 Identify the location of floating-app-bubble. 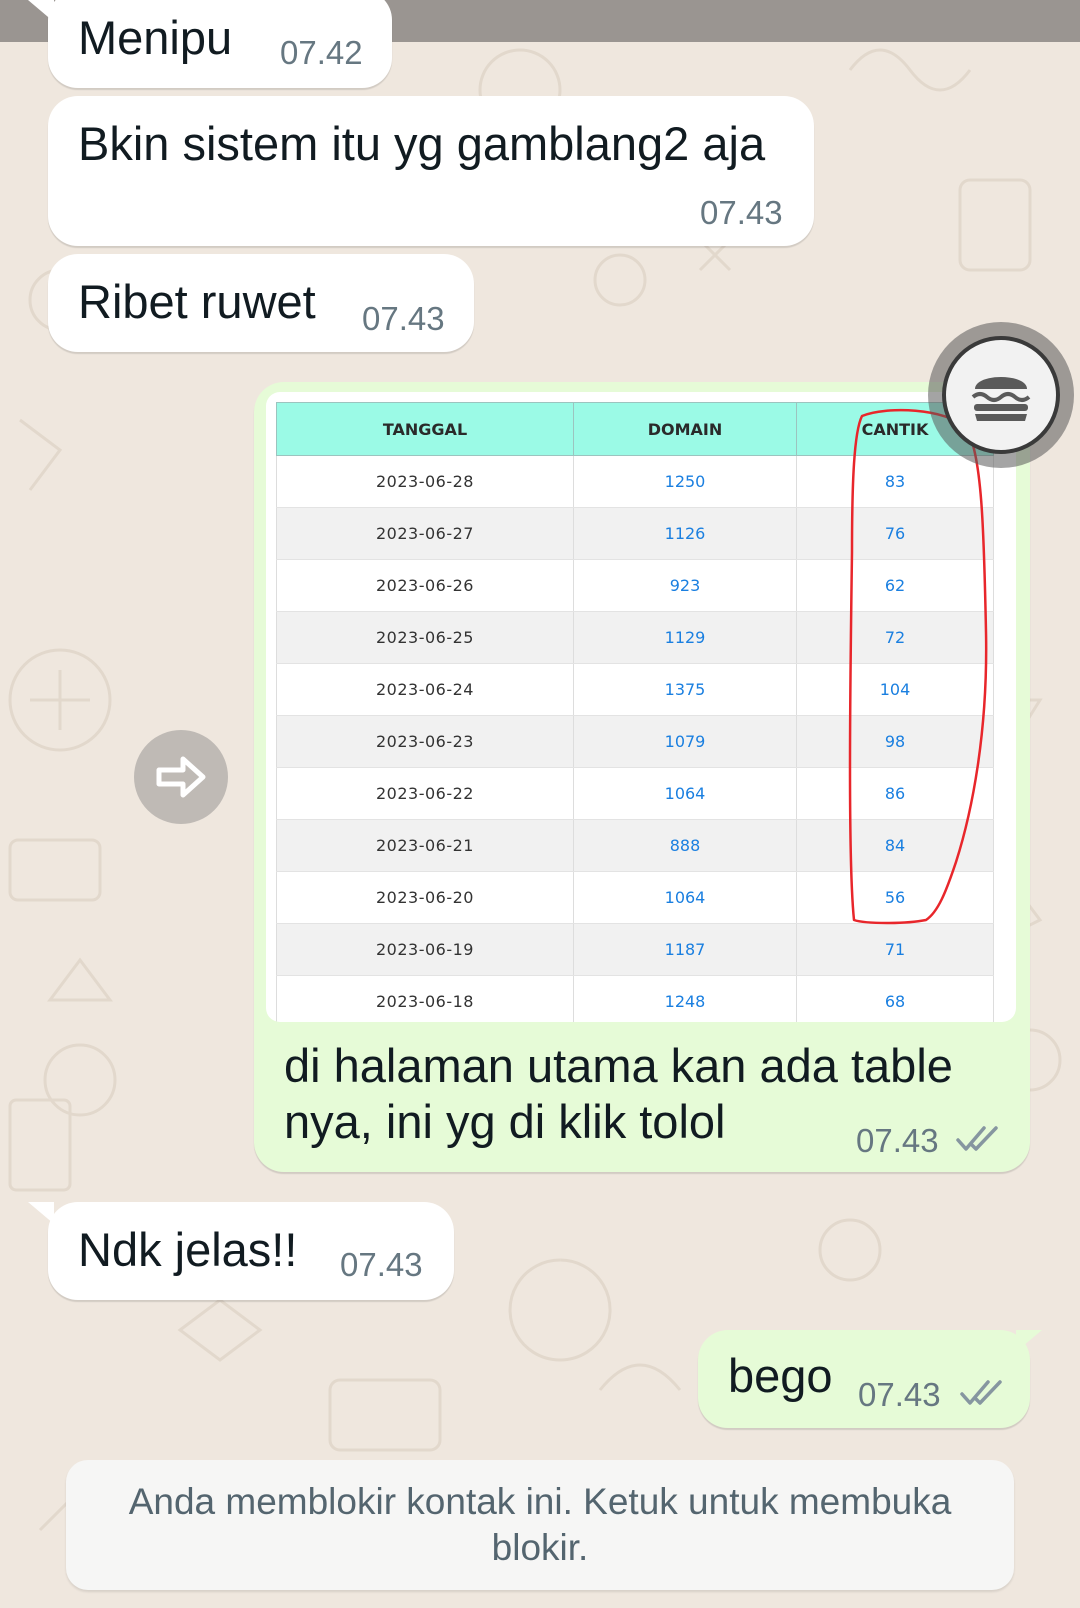
(1001, 395).